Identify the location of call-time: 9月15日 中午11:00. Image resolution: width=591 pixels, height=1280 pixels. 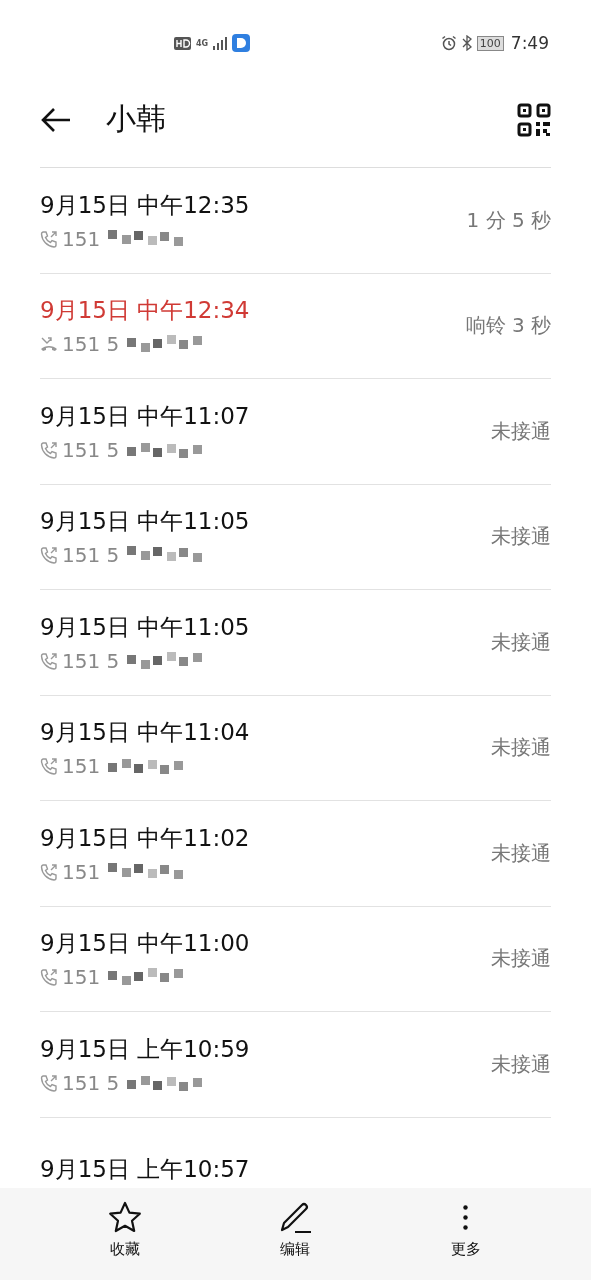
(145, 944).